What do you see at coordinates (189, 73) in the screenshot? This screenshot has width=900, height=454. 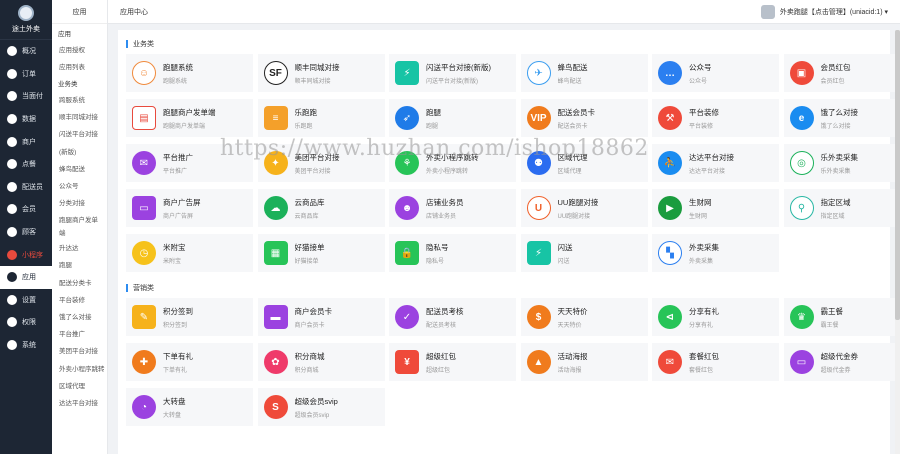 I see `app-card: ☺ 跑腿系统 跑腿系统` at bounding box center [189, 73].